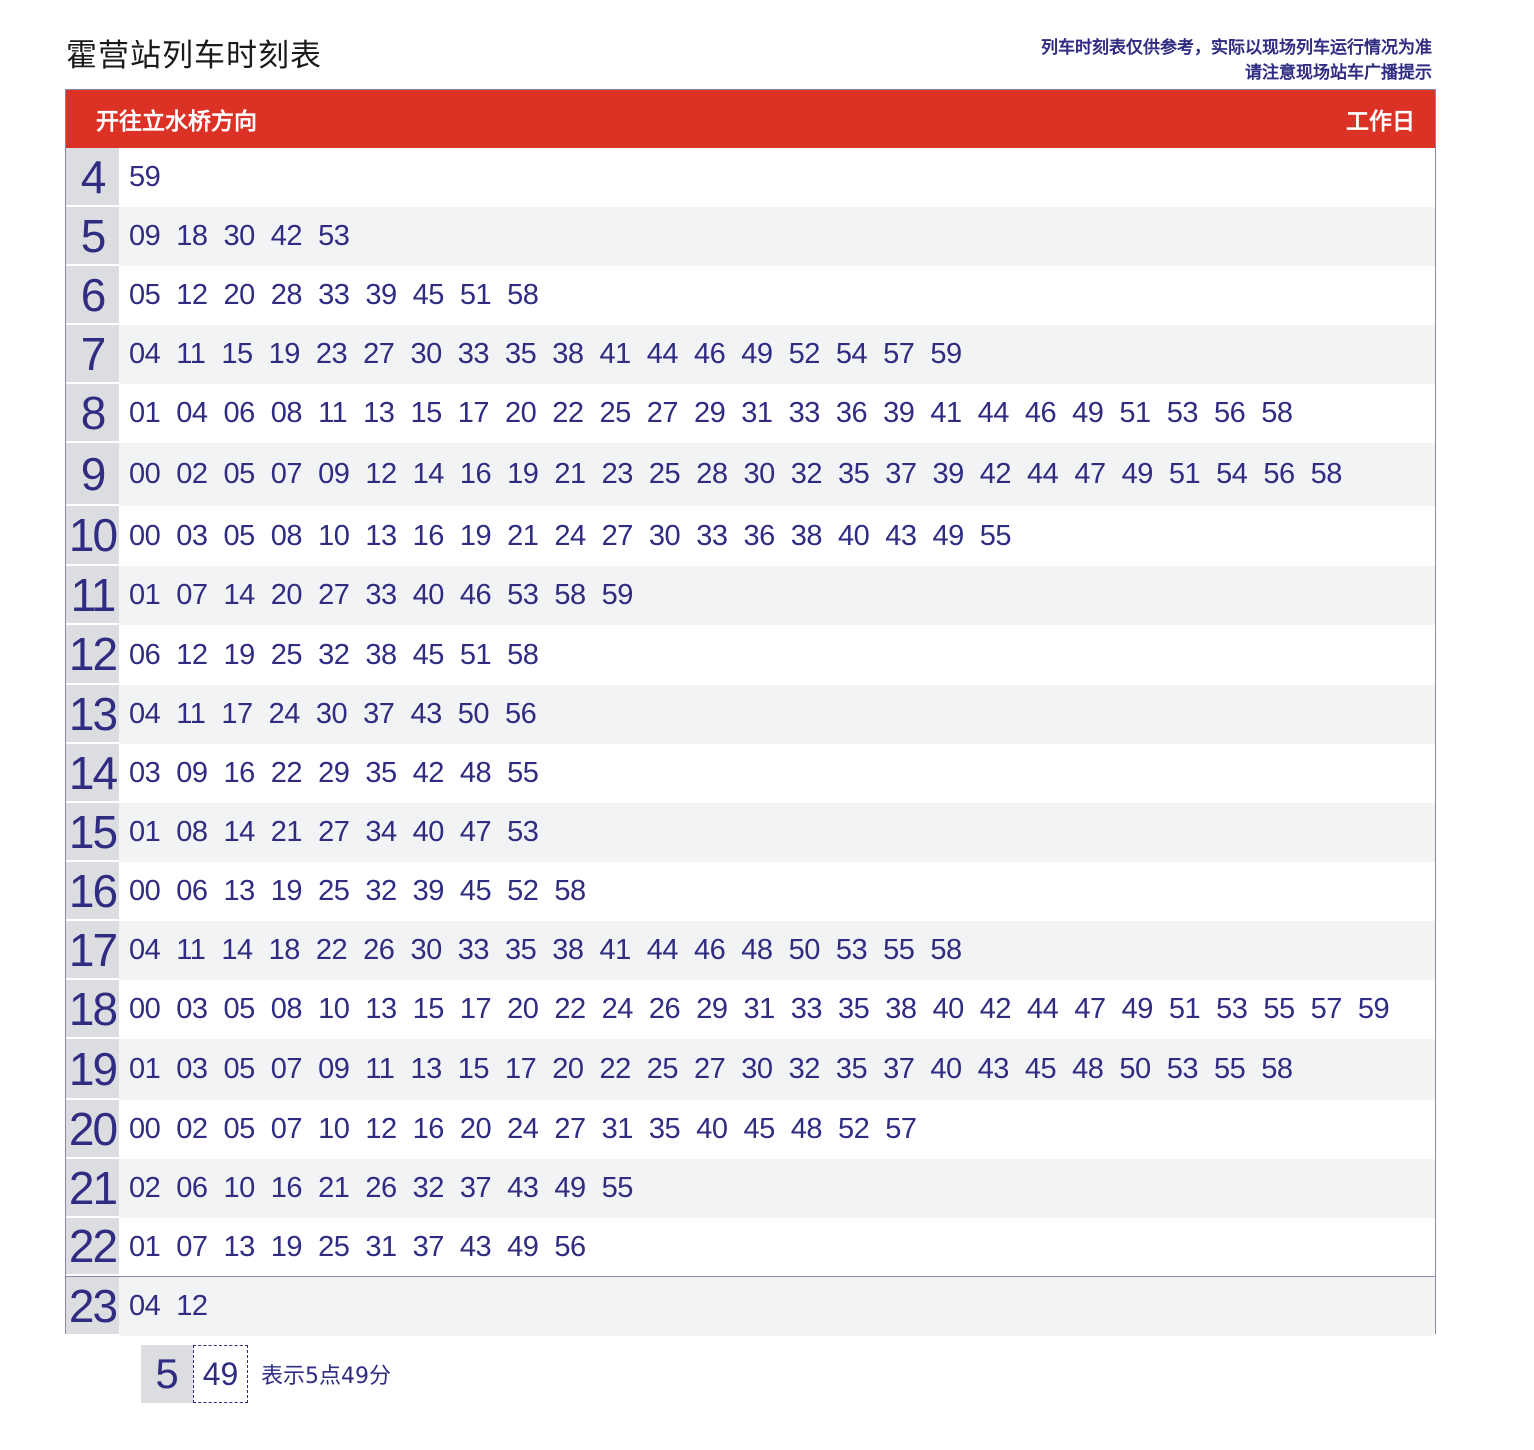 The width and height of the screenshot is (1534, 1450). What do you see at coordinates (750, 295) in the screenshot?
I see `table-row: 6 05 12 20 28 33 39 45 51 58` at bounding box center [750, 295].